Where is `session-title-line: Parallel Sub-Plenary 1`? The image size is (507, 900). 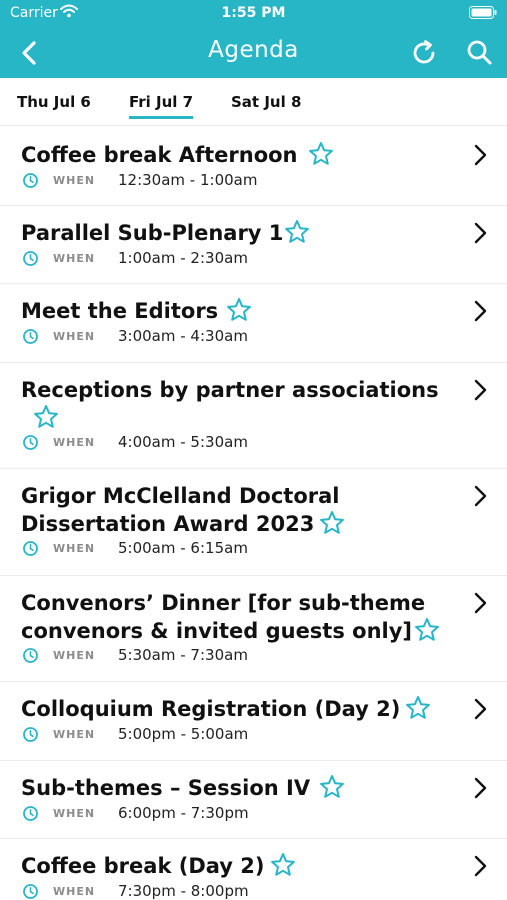 session-title-line: Parallel Sub-Plenary 1 is located at coordinates (152, 233).